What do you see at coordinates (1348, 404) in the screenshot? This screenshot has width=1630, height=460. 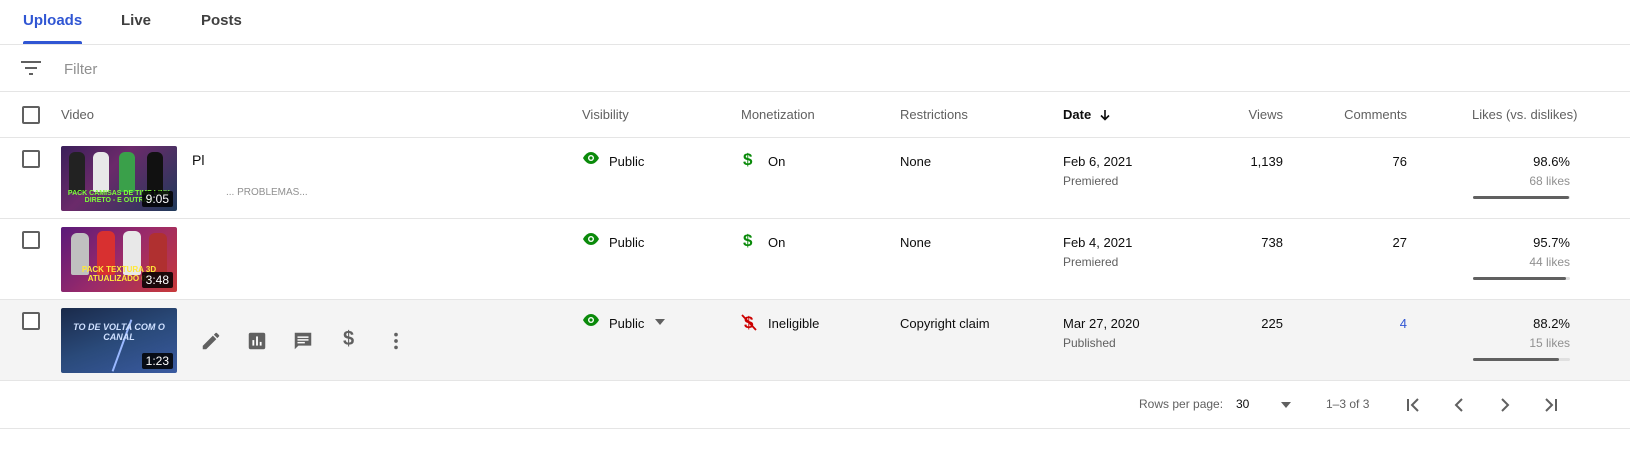 I see `page-range: 1–3 of 3` at bounding box center [1348, 404].